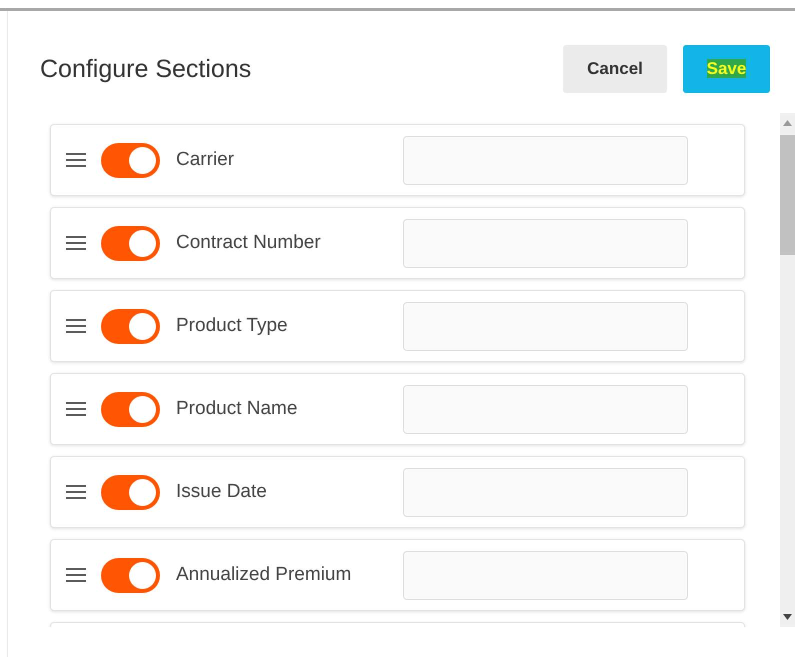  I want to click on scroll-down-arrow-icon, so click(787, 617).